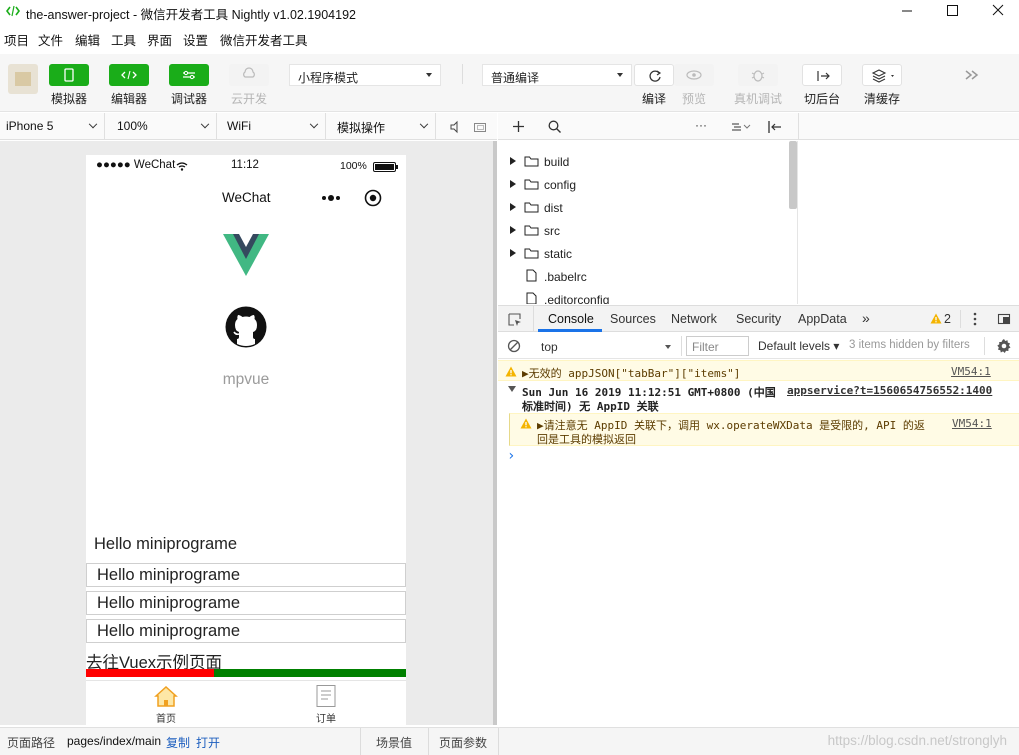 The width and height of the screenshot is (1019, 755). I want to click on editor-button, so click(129, 75).